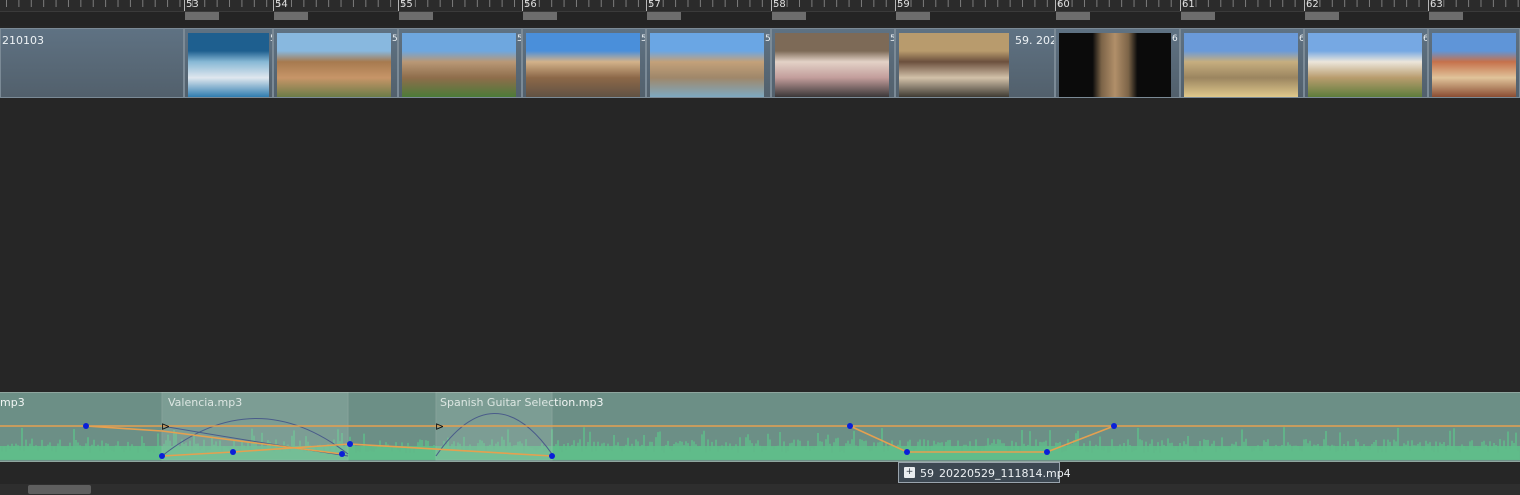 This screenshot has height=495, width=1520. I want to click on video-clip-central-market: 6, so click(1366, 63).